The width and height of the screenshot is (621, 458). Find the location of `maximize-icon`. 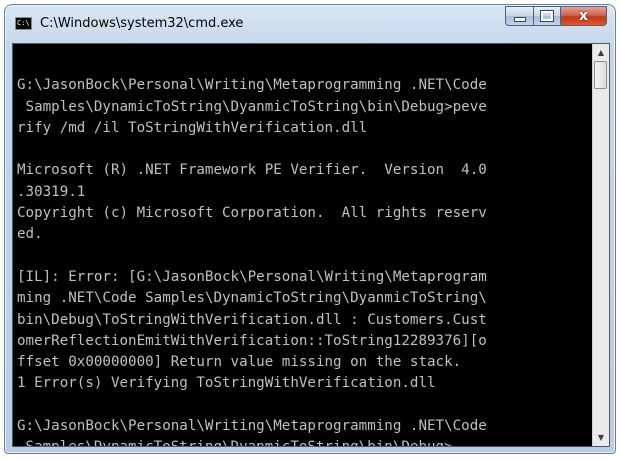

maximize-icon is located at coordinates (547, 16).